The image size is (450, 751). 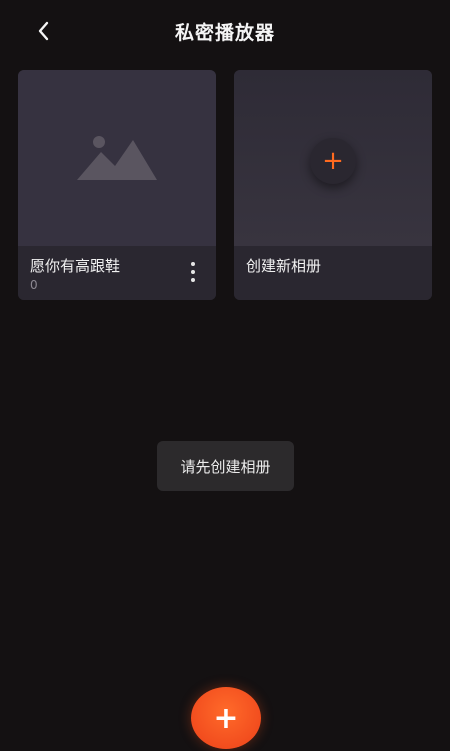 I want to click on image-placeholder-icon, so click(x=117, y=158).